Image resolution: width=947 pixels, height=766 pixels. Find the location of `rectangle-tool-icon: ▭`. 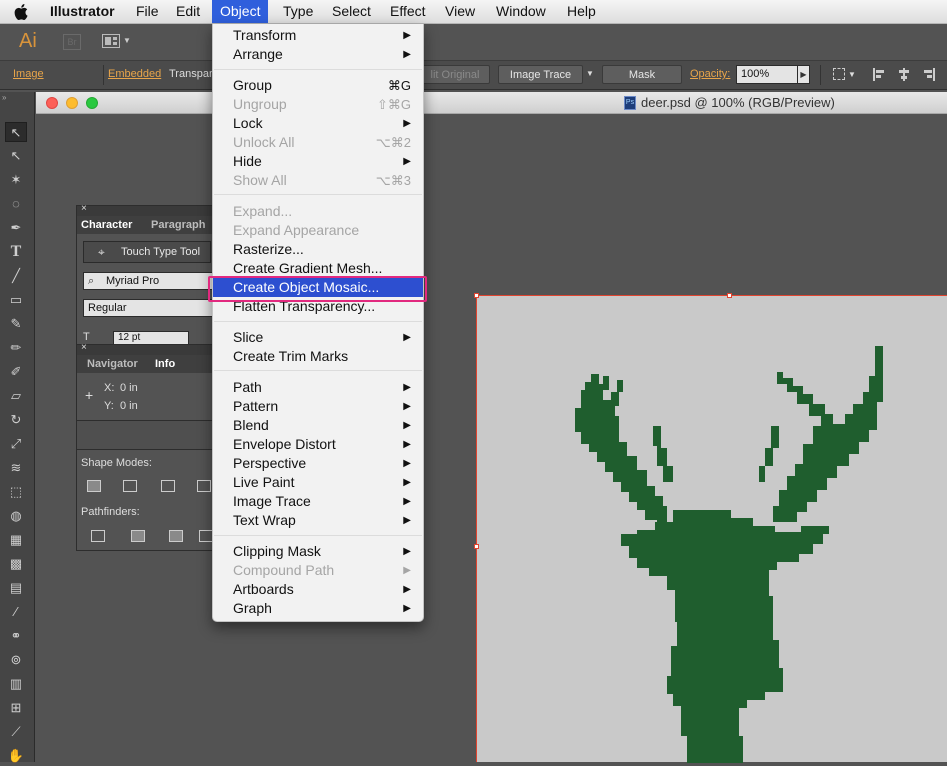

rectangle-tool-icon: ▭ is located at coordinates (16, 300).